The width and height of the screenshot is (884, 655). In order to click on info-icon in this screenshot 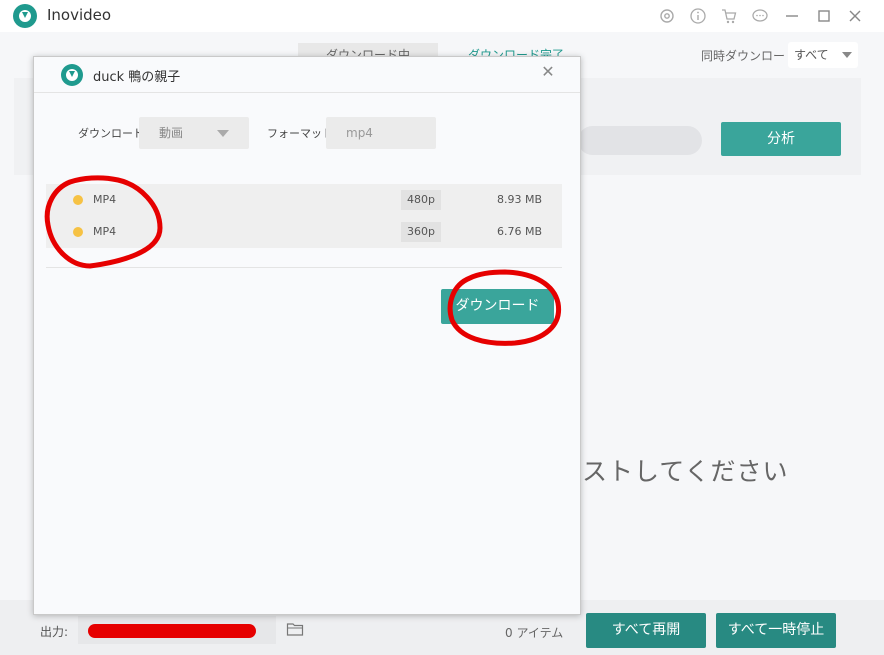, I will do `click(698, 16)`.